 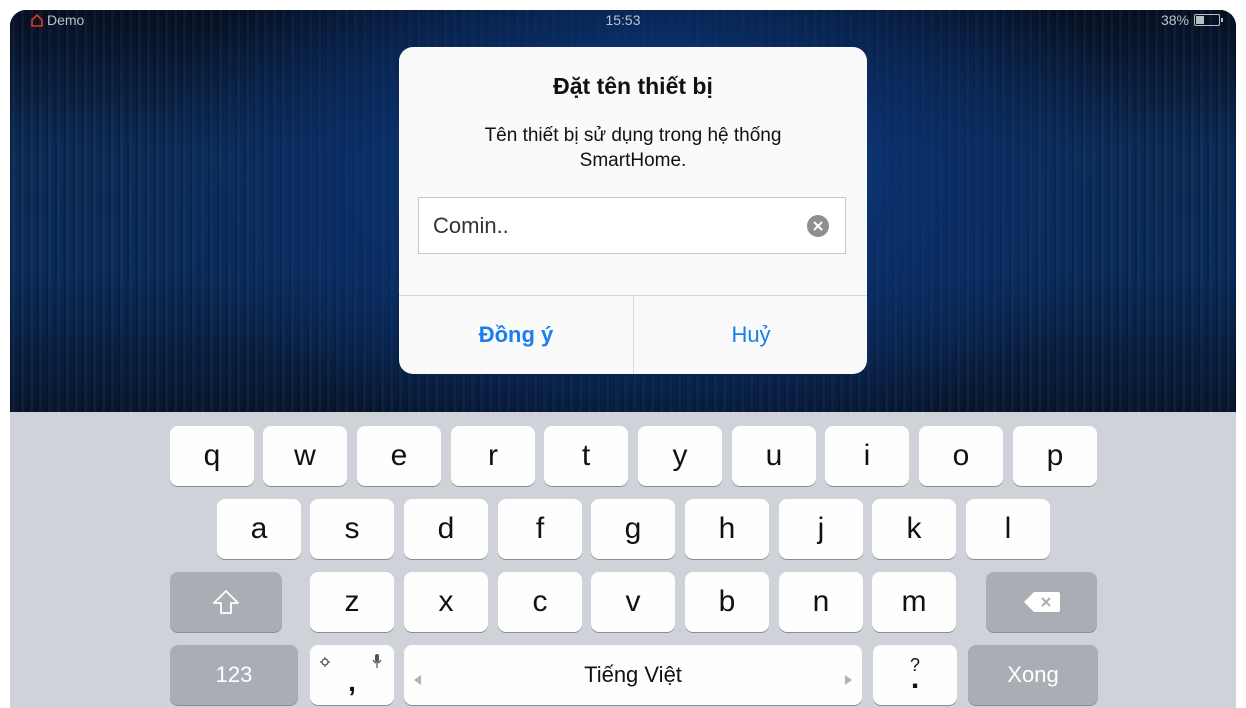 I want to click on key-z: z, so click(x=352, y=602).